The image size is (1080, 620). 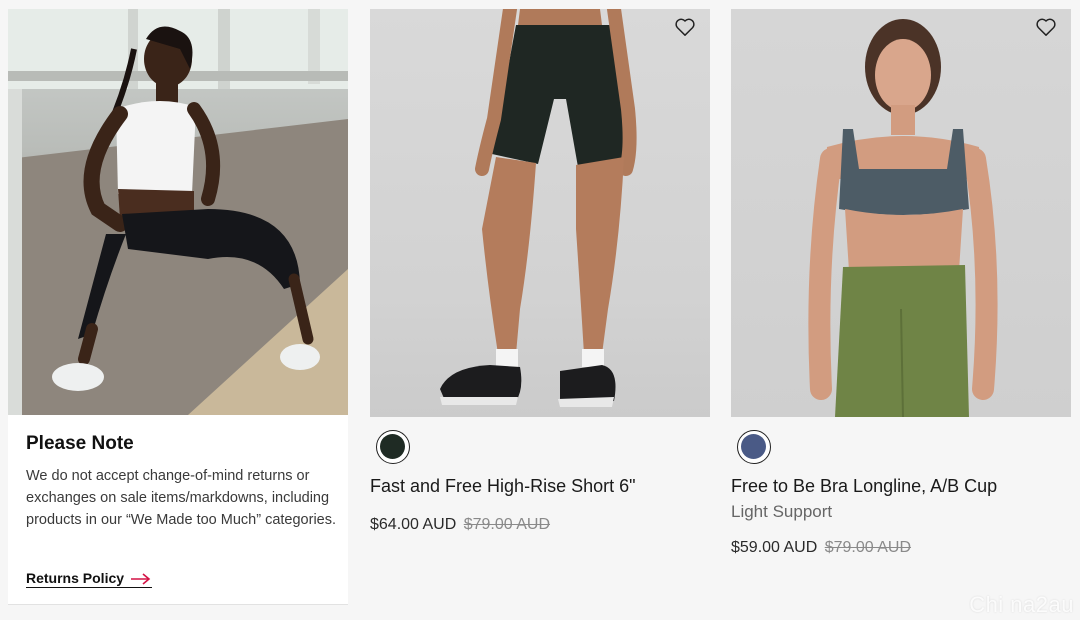 What do you see at coordinates (460, 525) in the screenshot?
I see `price-row: $64.00 AUD $79.00 AUD` at bounding box center [460, 525].